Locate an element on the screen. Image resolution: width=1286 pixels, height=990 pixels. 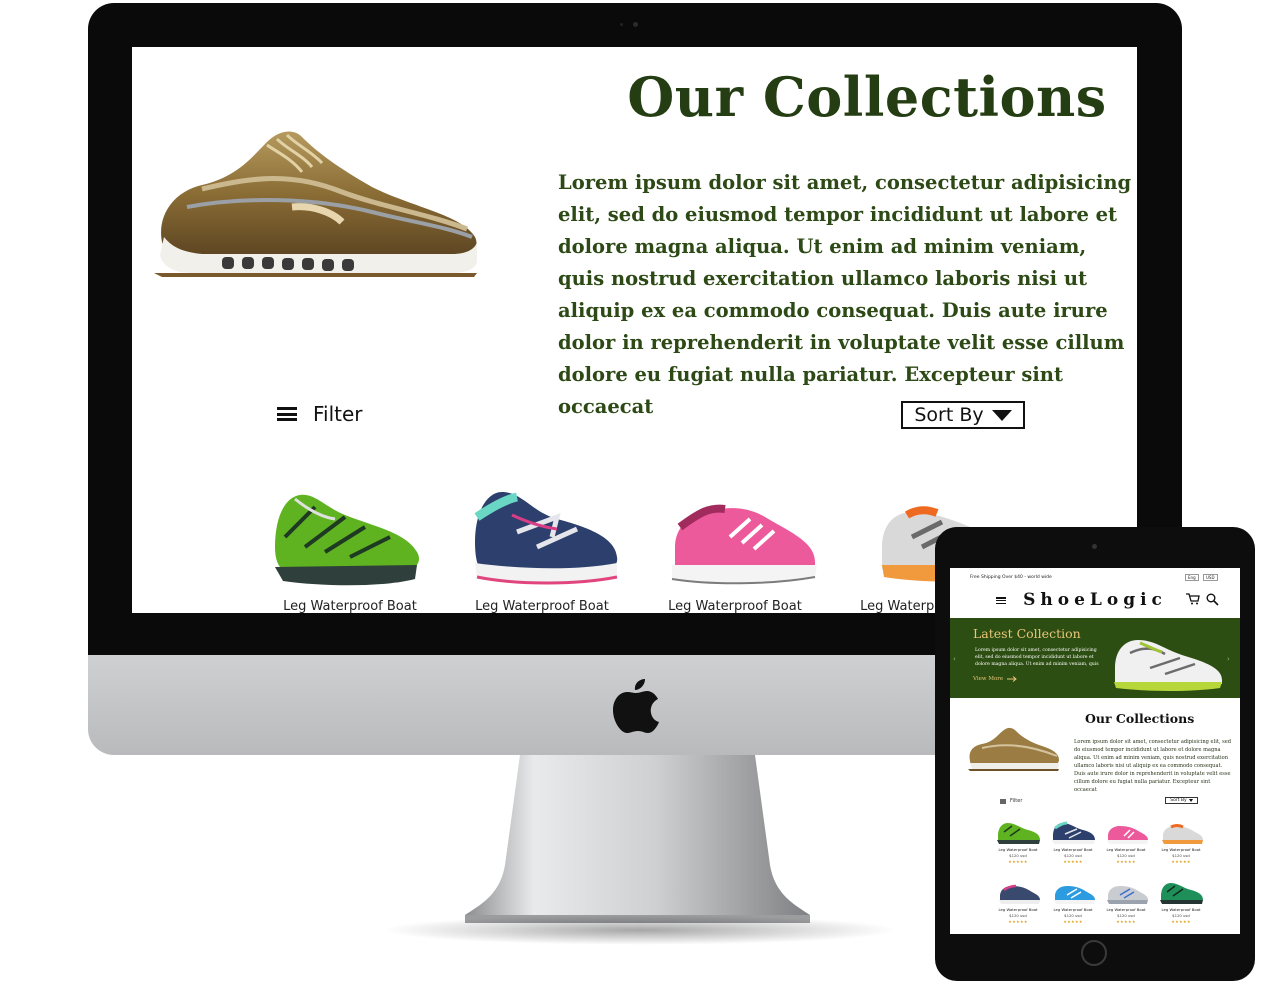
search-icon is located at coordinates (1212, 599).